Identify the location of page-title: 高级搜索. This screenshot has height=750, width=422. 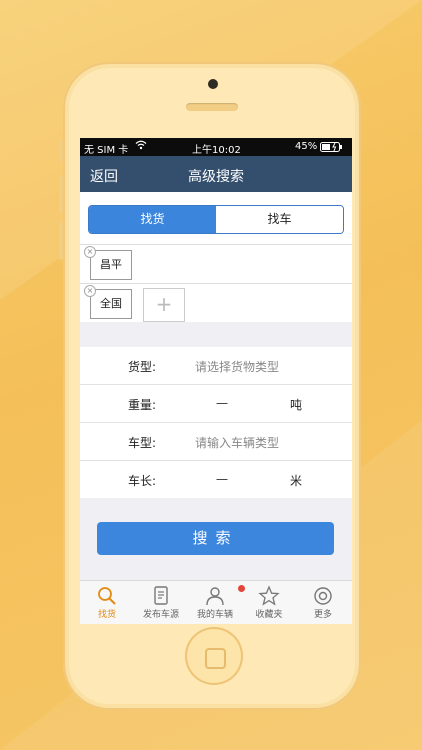
(216, 177).